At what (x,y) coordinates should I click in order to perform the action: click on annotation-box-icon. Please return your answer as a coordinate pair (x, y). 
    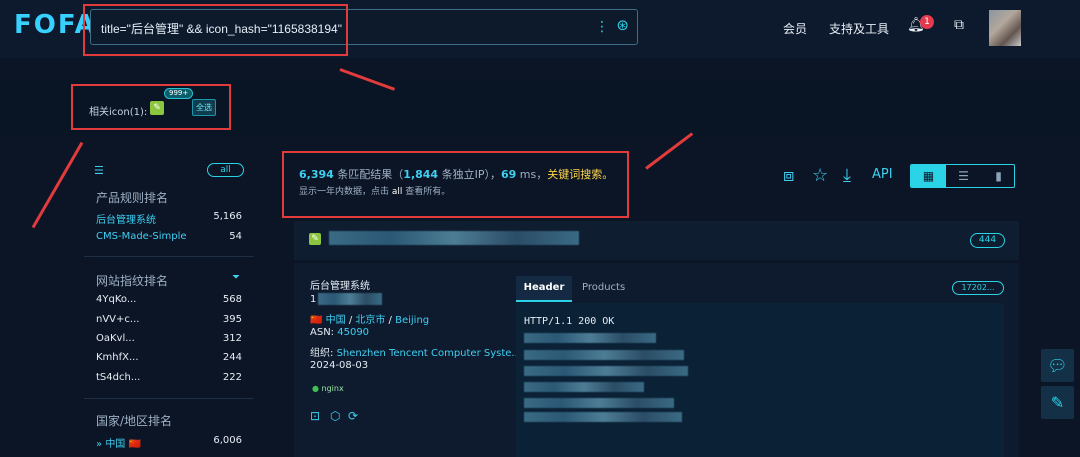
    Looking at the image, I should click on (151, 107).